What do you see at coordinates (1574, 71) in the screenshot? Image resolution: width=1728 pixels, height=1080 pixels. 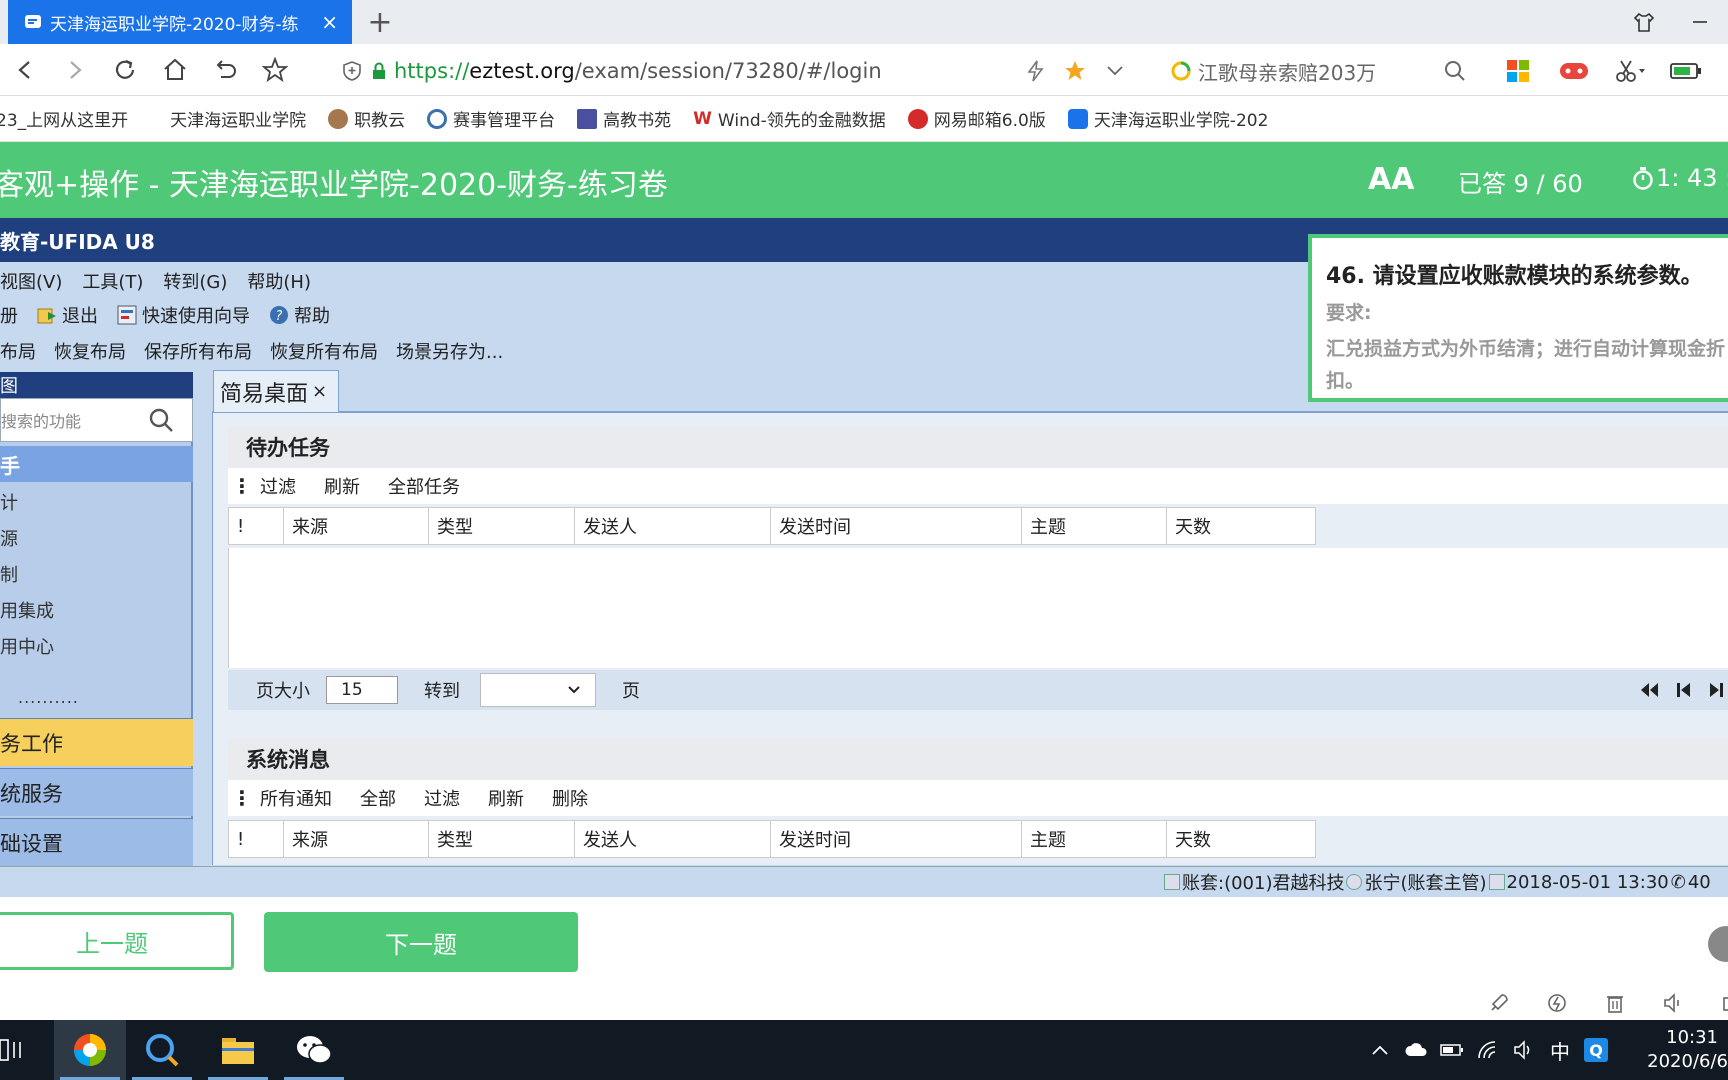 I see `game-controller-icon` at bounding box center [1574, 71].